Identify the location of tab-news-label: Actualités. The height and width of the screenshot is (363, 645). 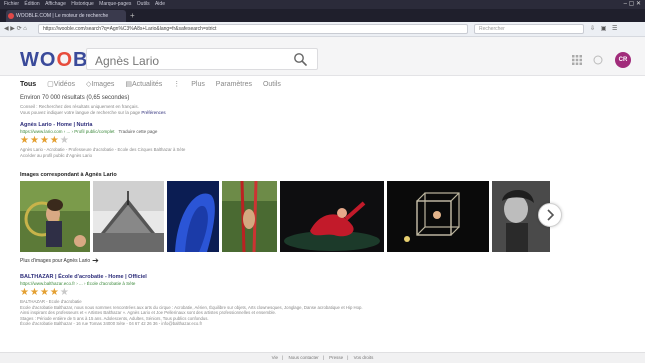
(147, 84).